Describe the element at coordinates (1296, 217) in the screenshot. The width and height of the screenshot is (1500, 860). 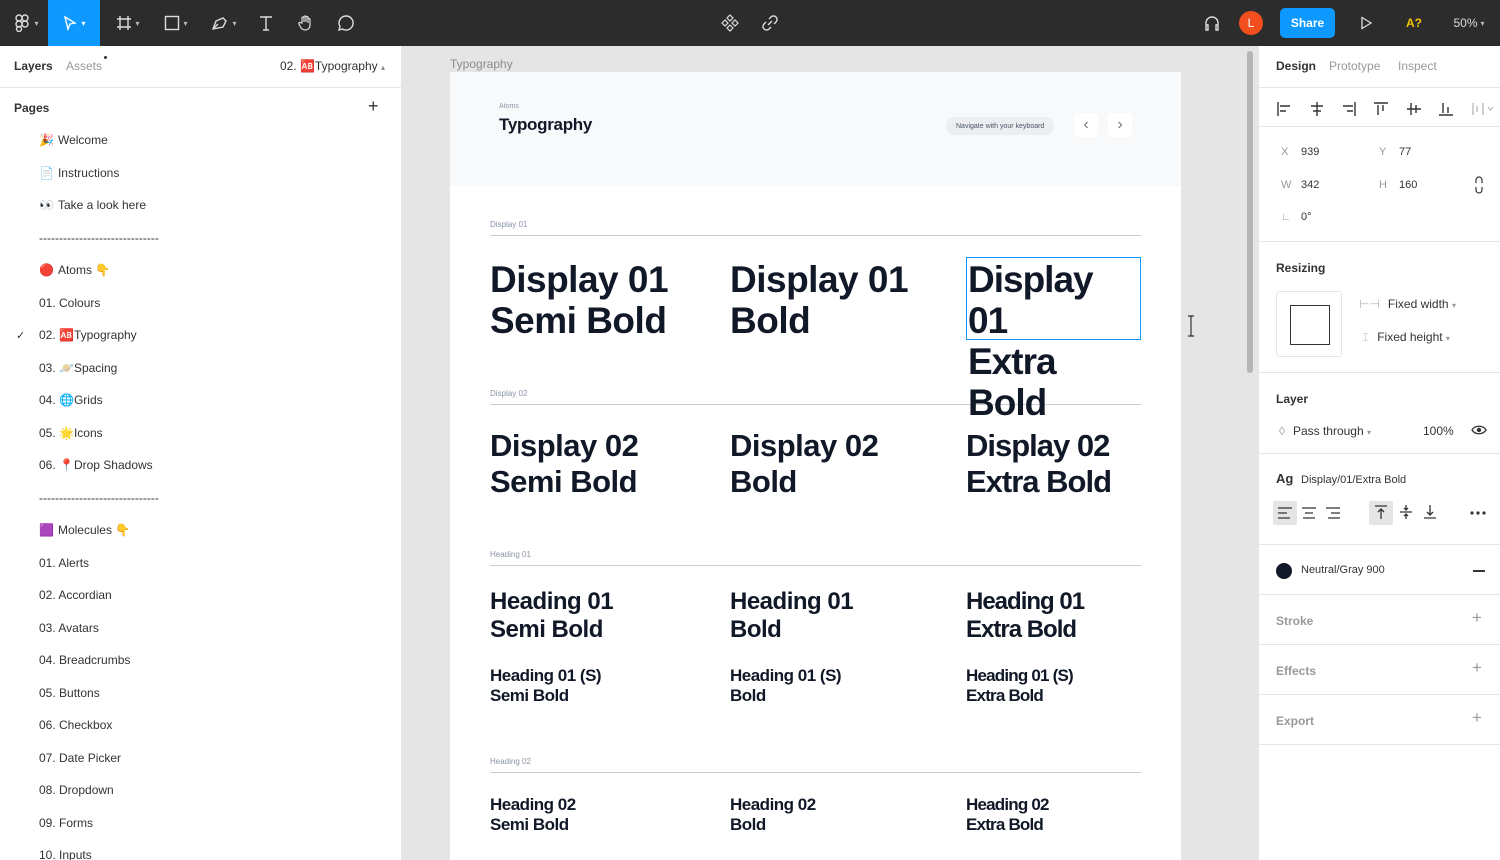
I see `rotation-field: ∟ 0°` at that location.